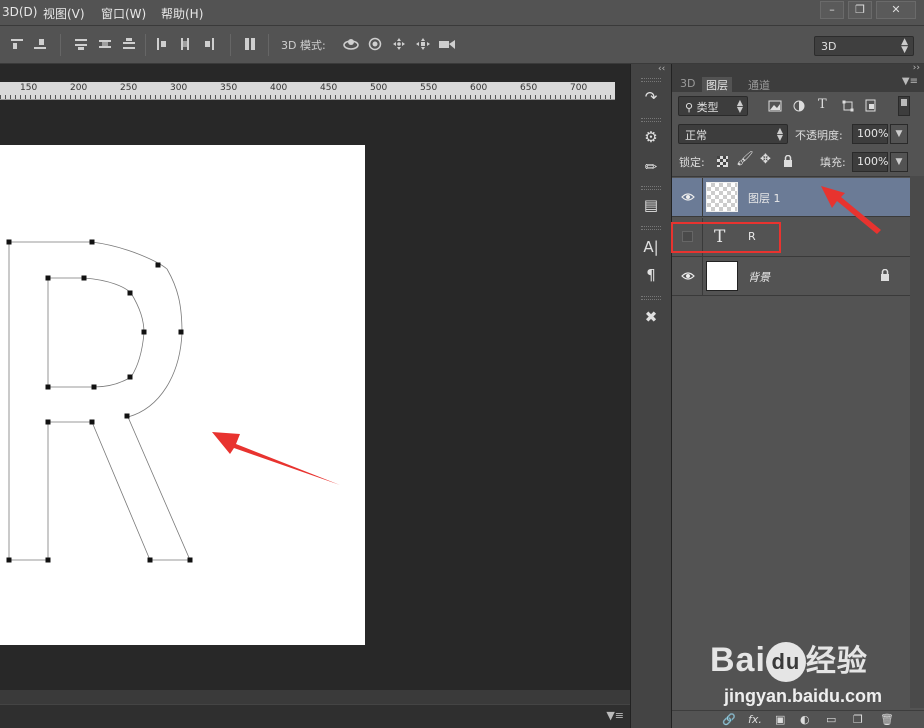  What do you see at coordinates (315, 697) in the screenshot?
I see `horizontal-scrollbar` at bounding box center [315, 697].